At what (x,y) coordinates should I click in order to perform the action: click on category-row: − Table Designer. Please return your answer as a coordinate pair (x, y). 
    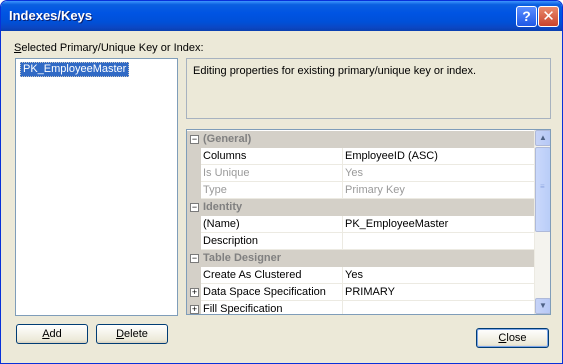
    Looking at the image, I should click on (360, 258).